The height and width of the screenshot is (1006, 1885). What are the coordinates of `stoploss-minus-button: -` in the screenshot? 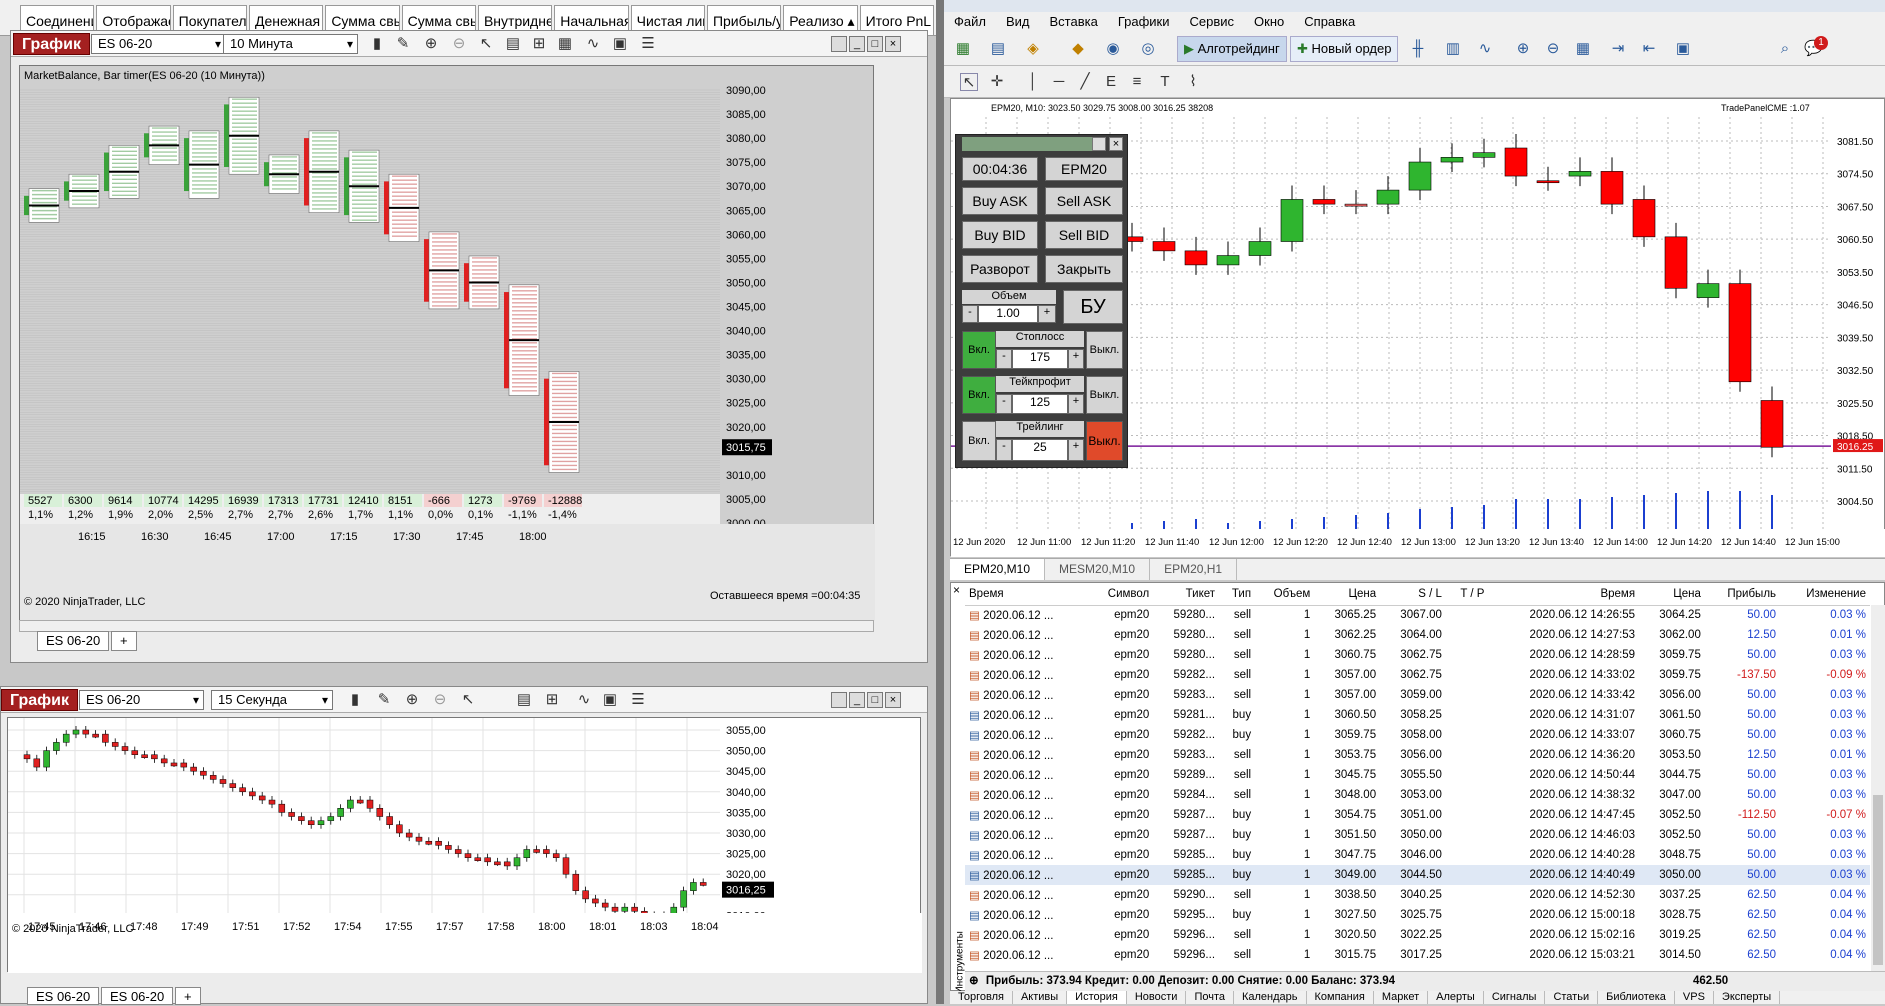 It's located at (1004, 359).